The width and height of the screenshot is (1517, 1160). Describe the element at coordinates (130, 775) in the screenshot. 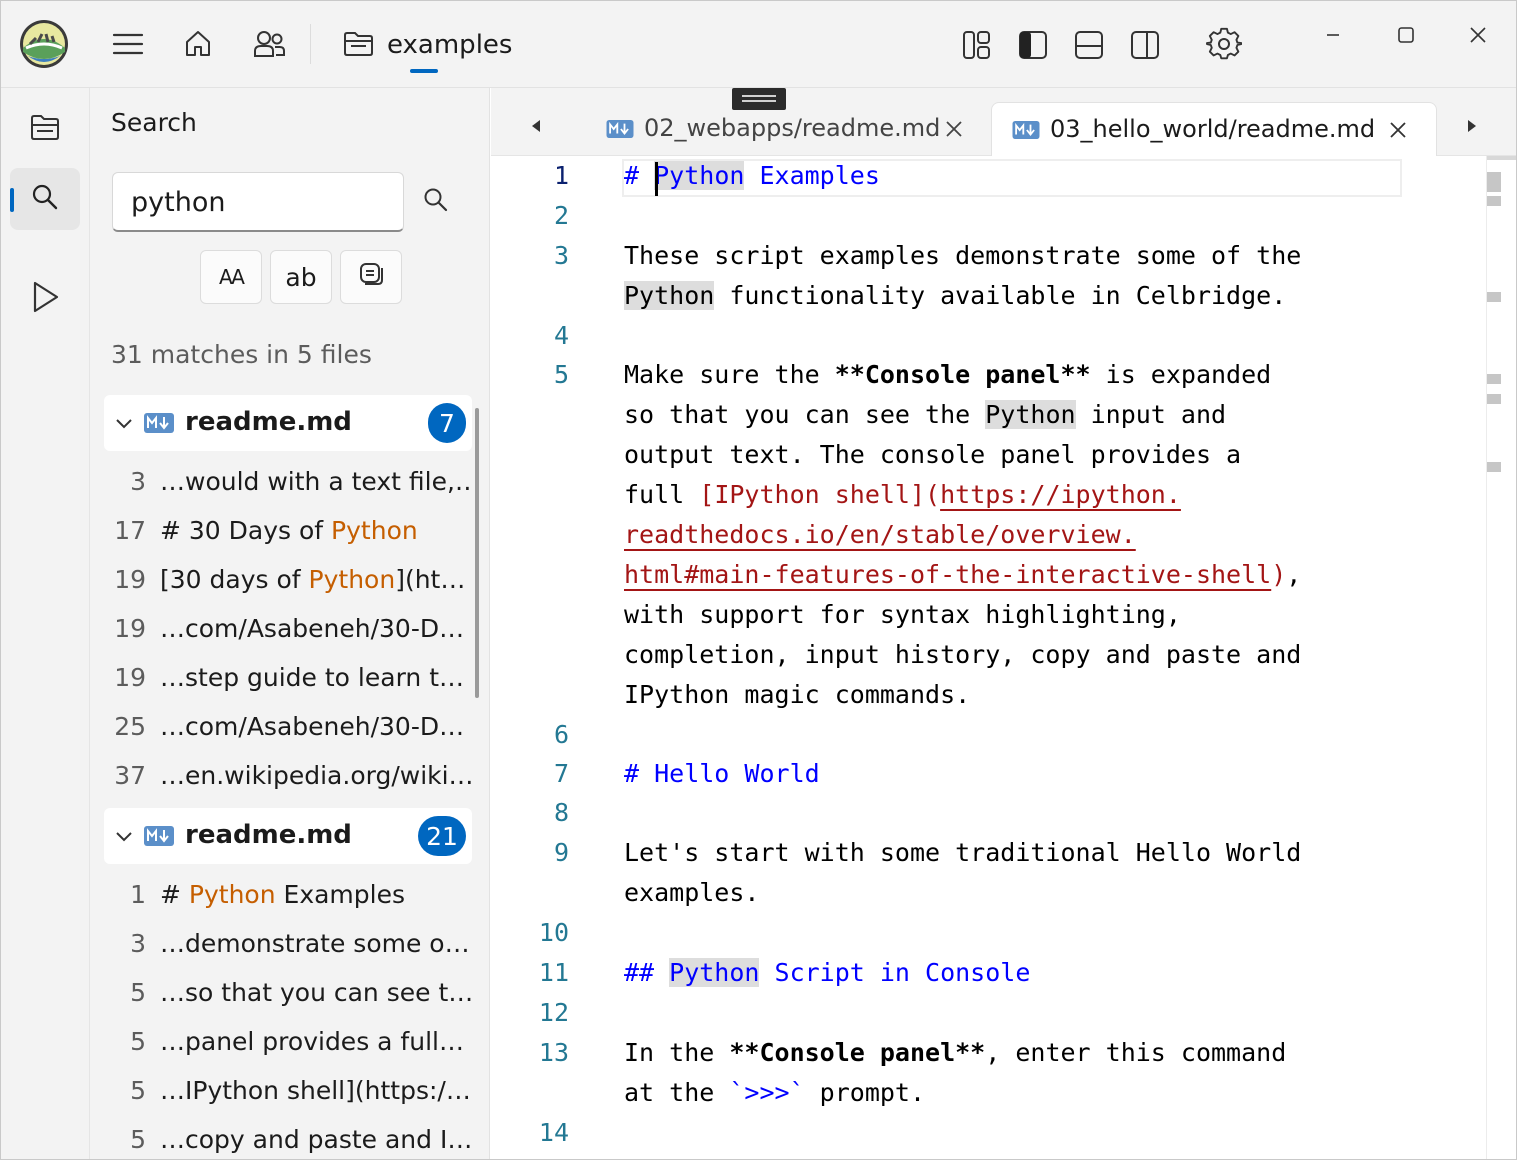

I see `match-line-number: 37` at that location.